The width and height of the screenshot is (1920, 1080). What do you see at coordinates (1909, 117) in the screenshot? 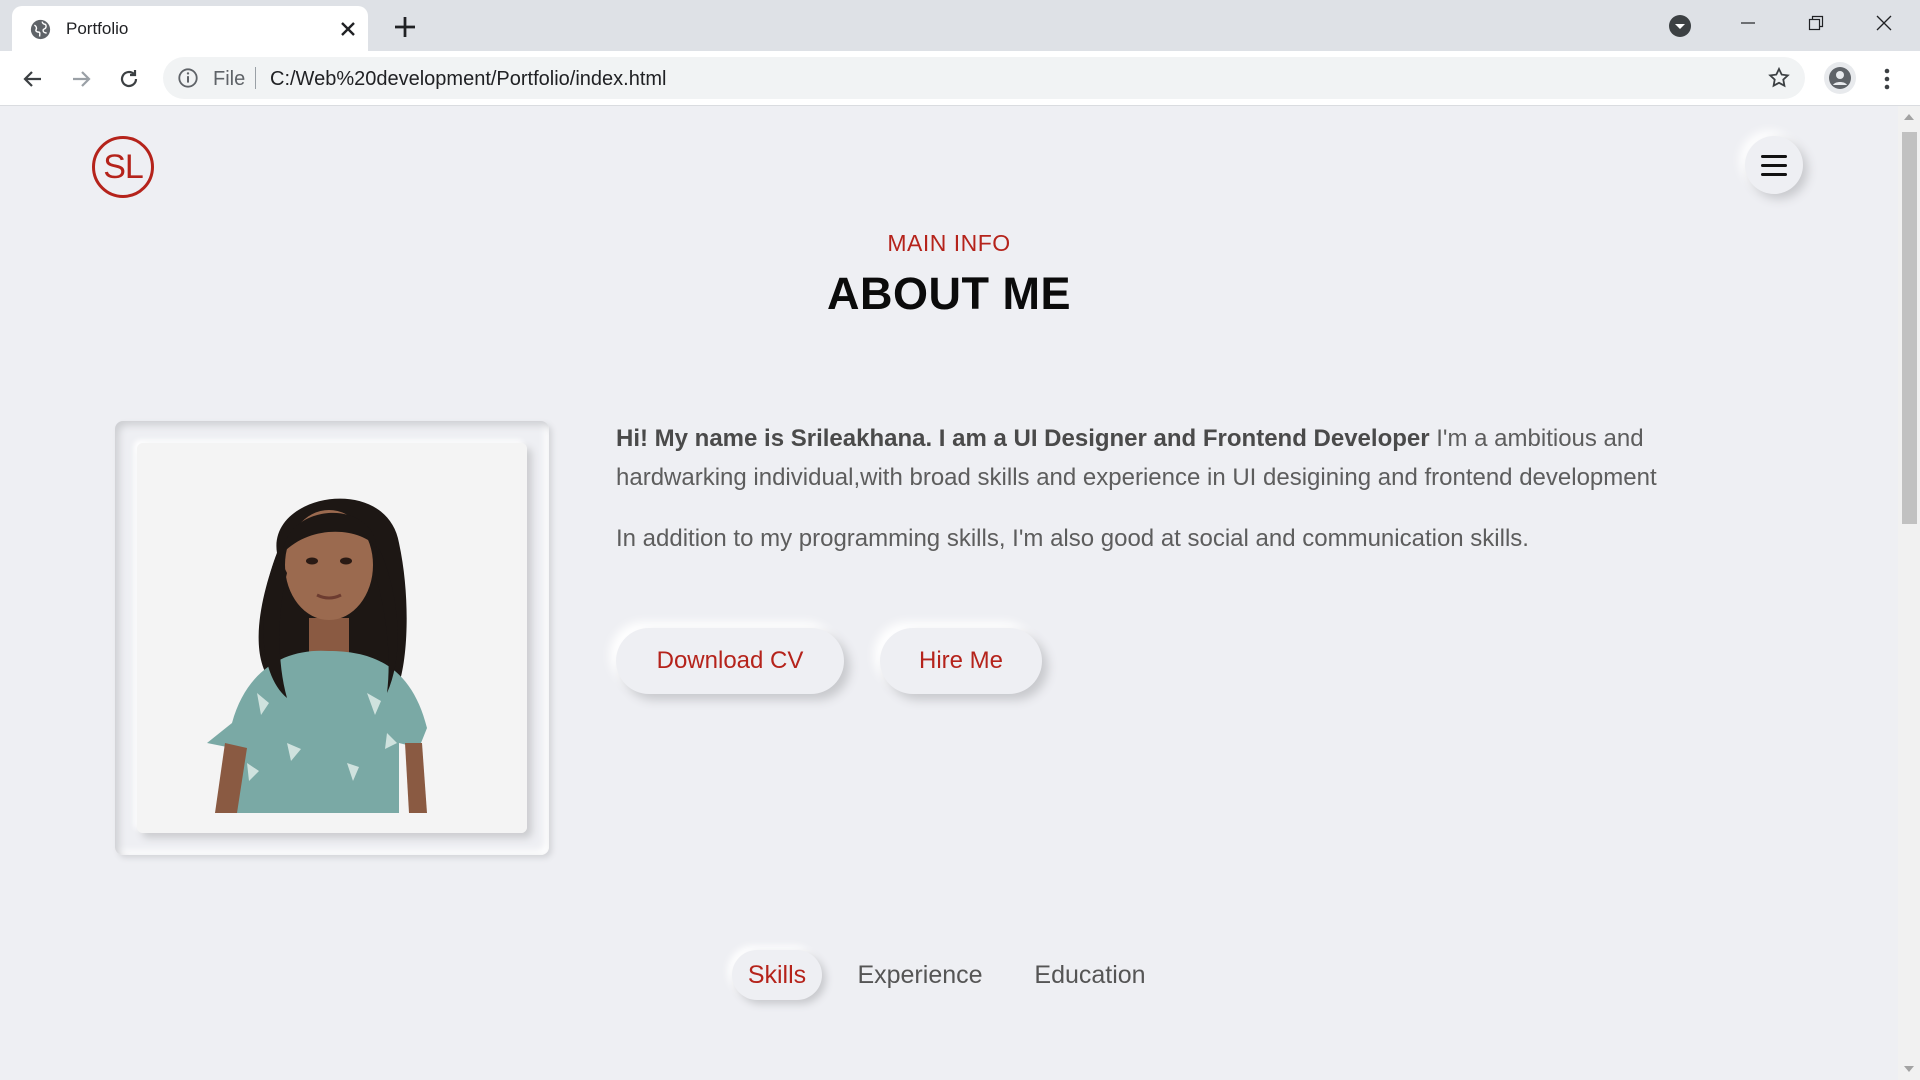
I see `scroll-up-arrow-icon` at bounding box center [1909, 117].